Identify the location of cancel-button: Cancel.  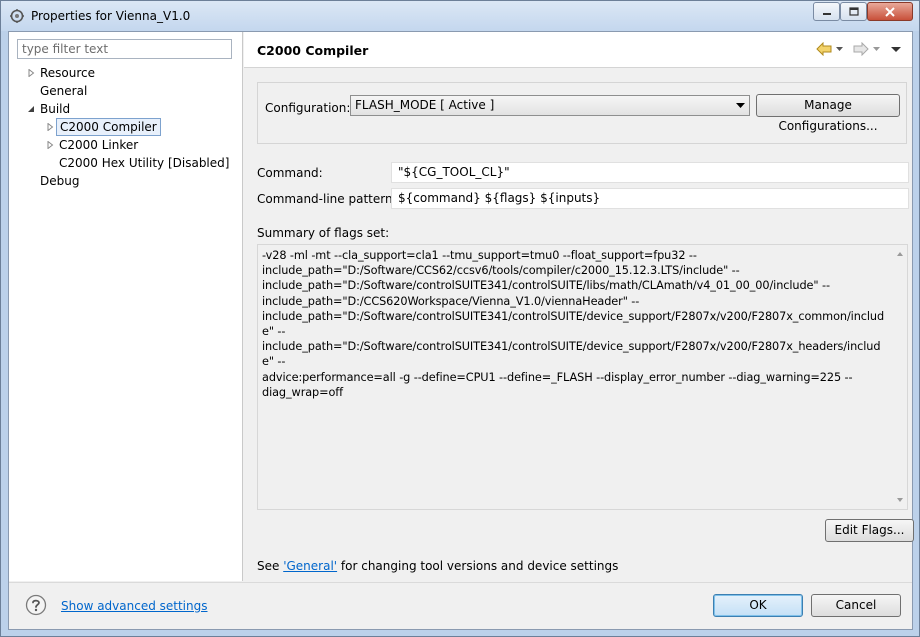
(856, 605).